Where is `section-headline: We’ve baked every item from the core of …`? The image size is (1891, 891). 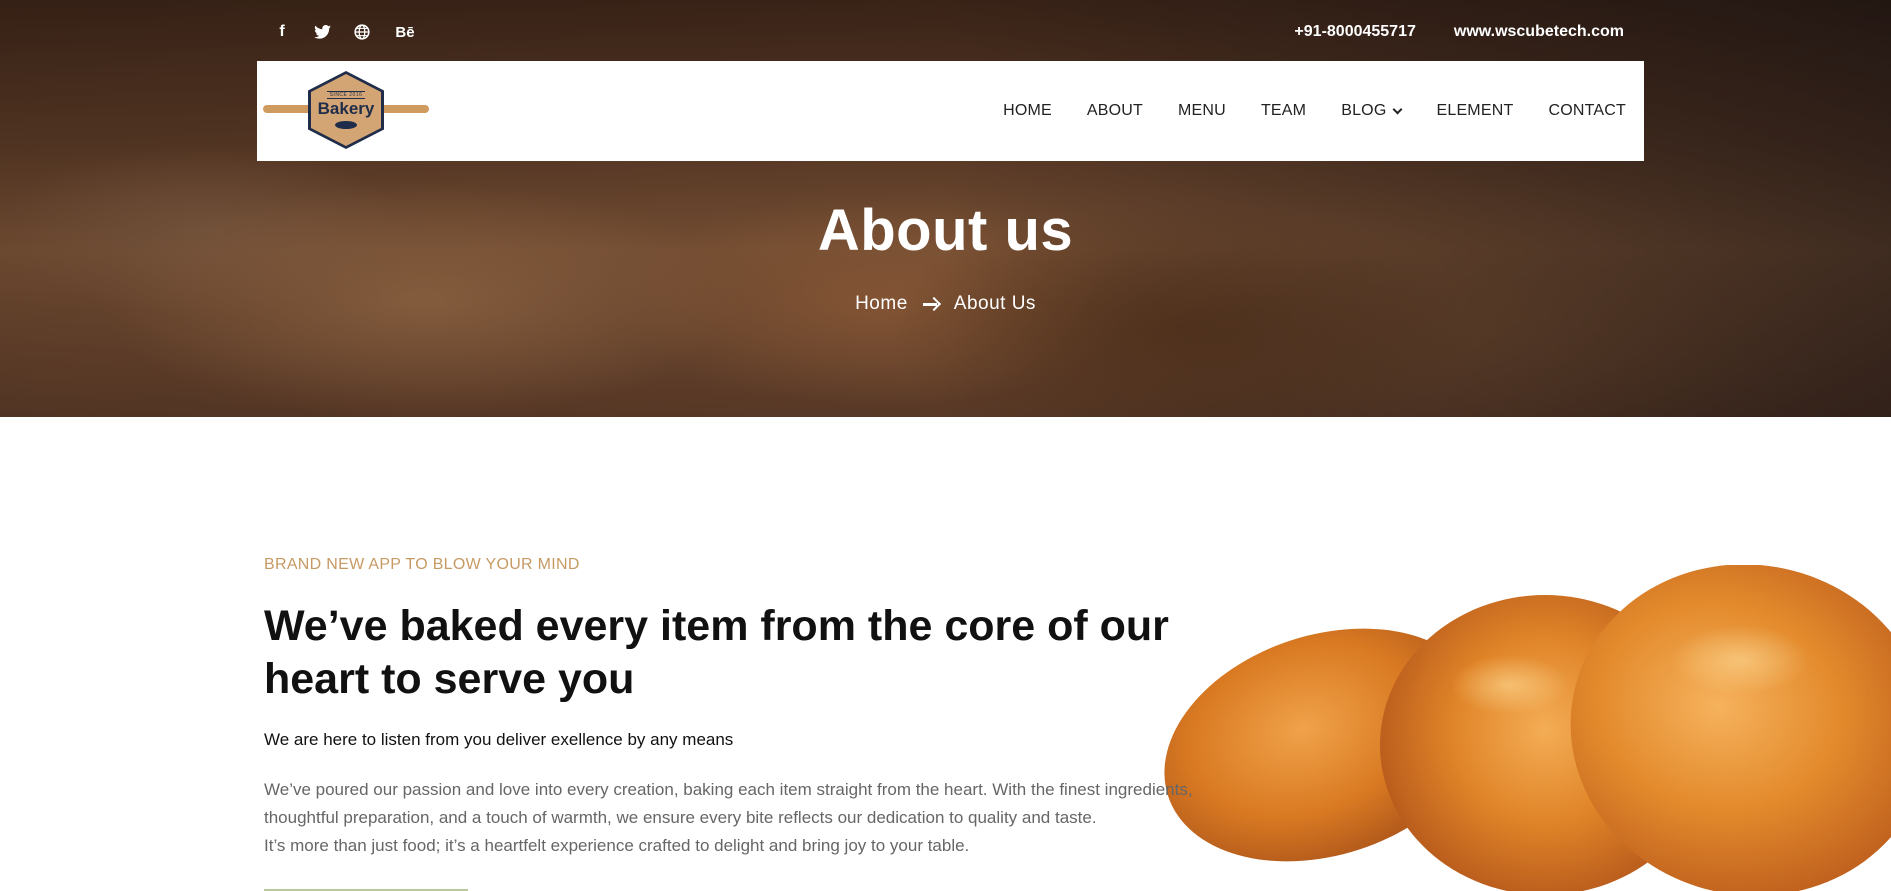 section-headline: We’ve baked every item from the core of … is located at coordinates (754, 653).